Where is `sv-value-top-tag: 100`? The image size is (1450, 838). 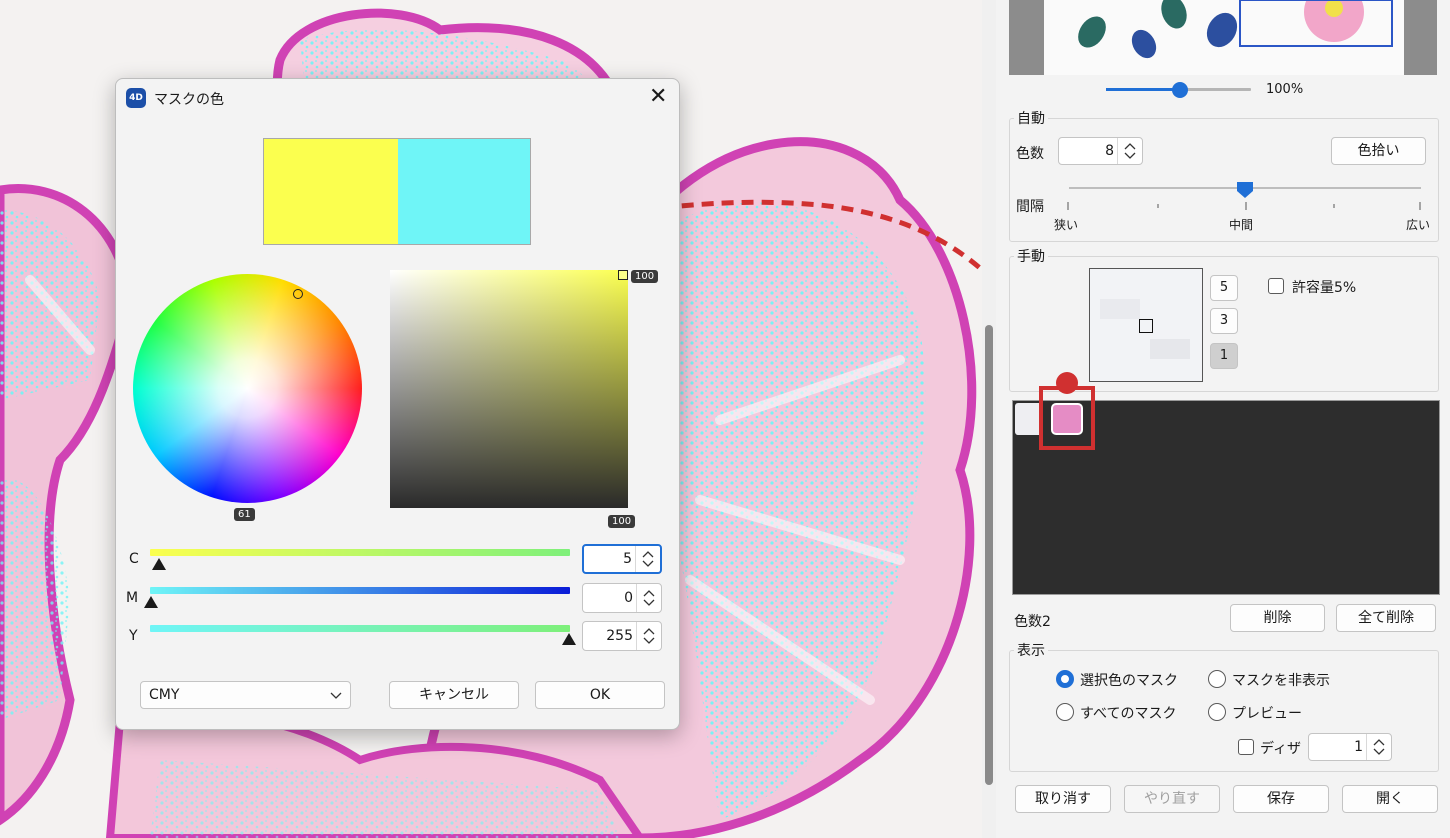 sv-value-top-tag: 100 is located at coordinates (645, 276).